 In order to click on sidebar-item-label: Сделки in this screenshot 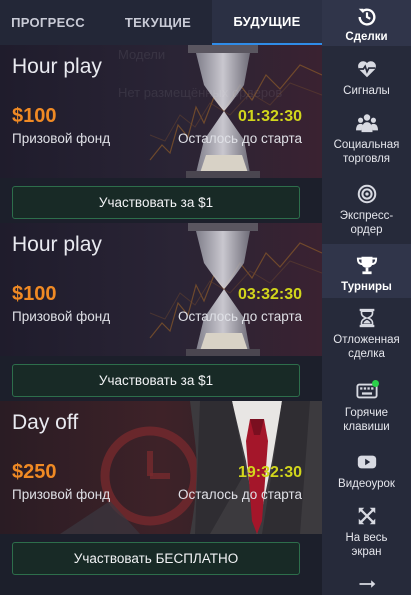, I will do `click(366, 37)`.